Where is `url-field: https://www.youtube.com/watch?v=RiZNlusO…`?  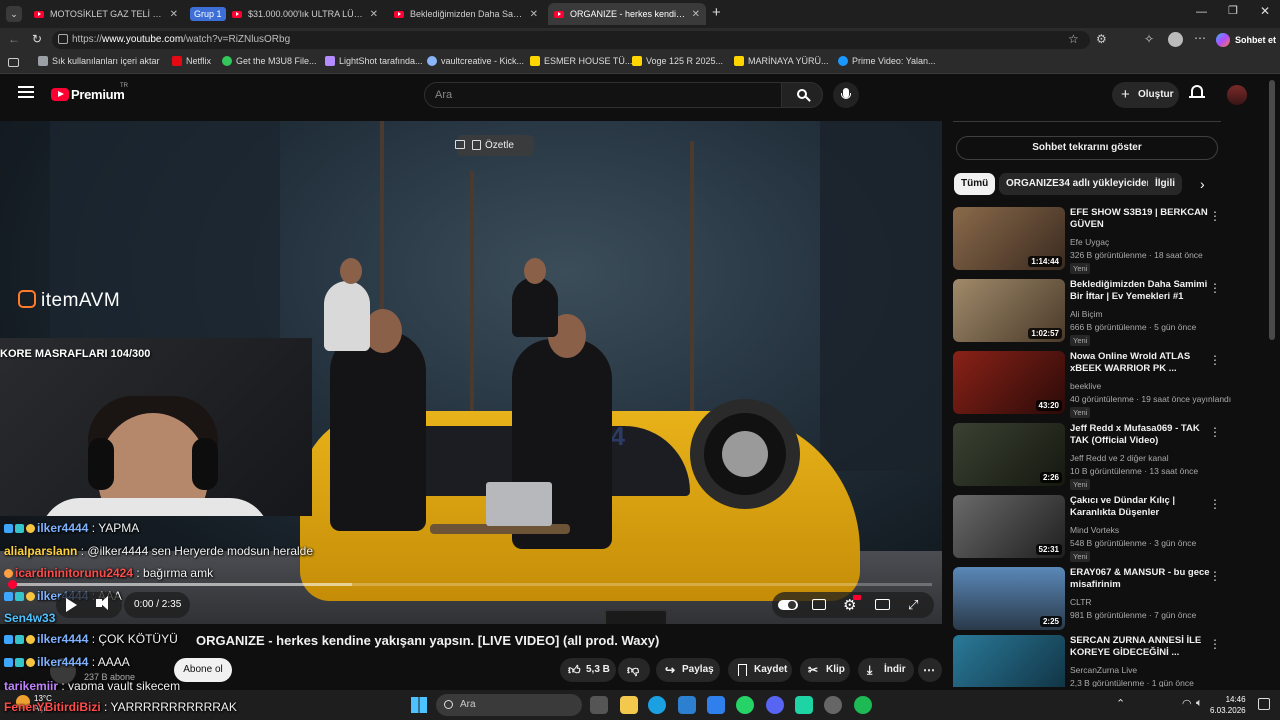
url-field: https://www.youtube.com/watch?v=RiZNlusO… is located at coordinates (571, 40).